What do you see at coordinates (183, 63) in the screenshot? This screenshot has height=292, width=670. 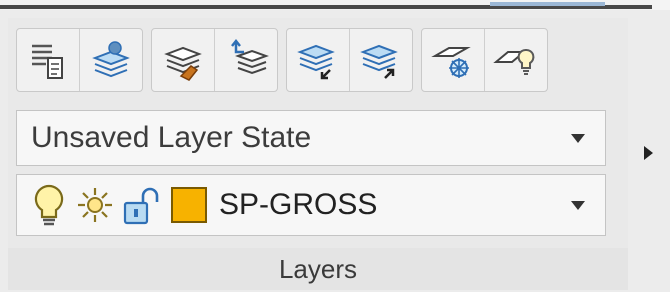 I see `match-layer-icon` at bounding box center [183, 63].